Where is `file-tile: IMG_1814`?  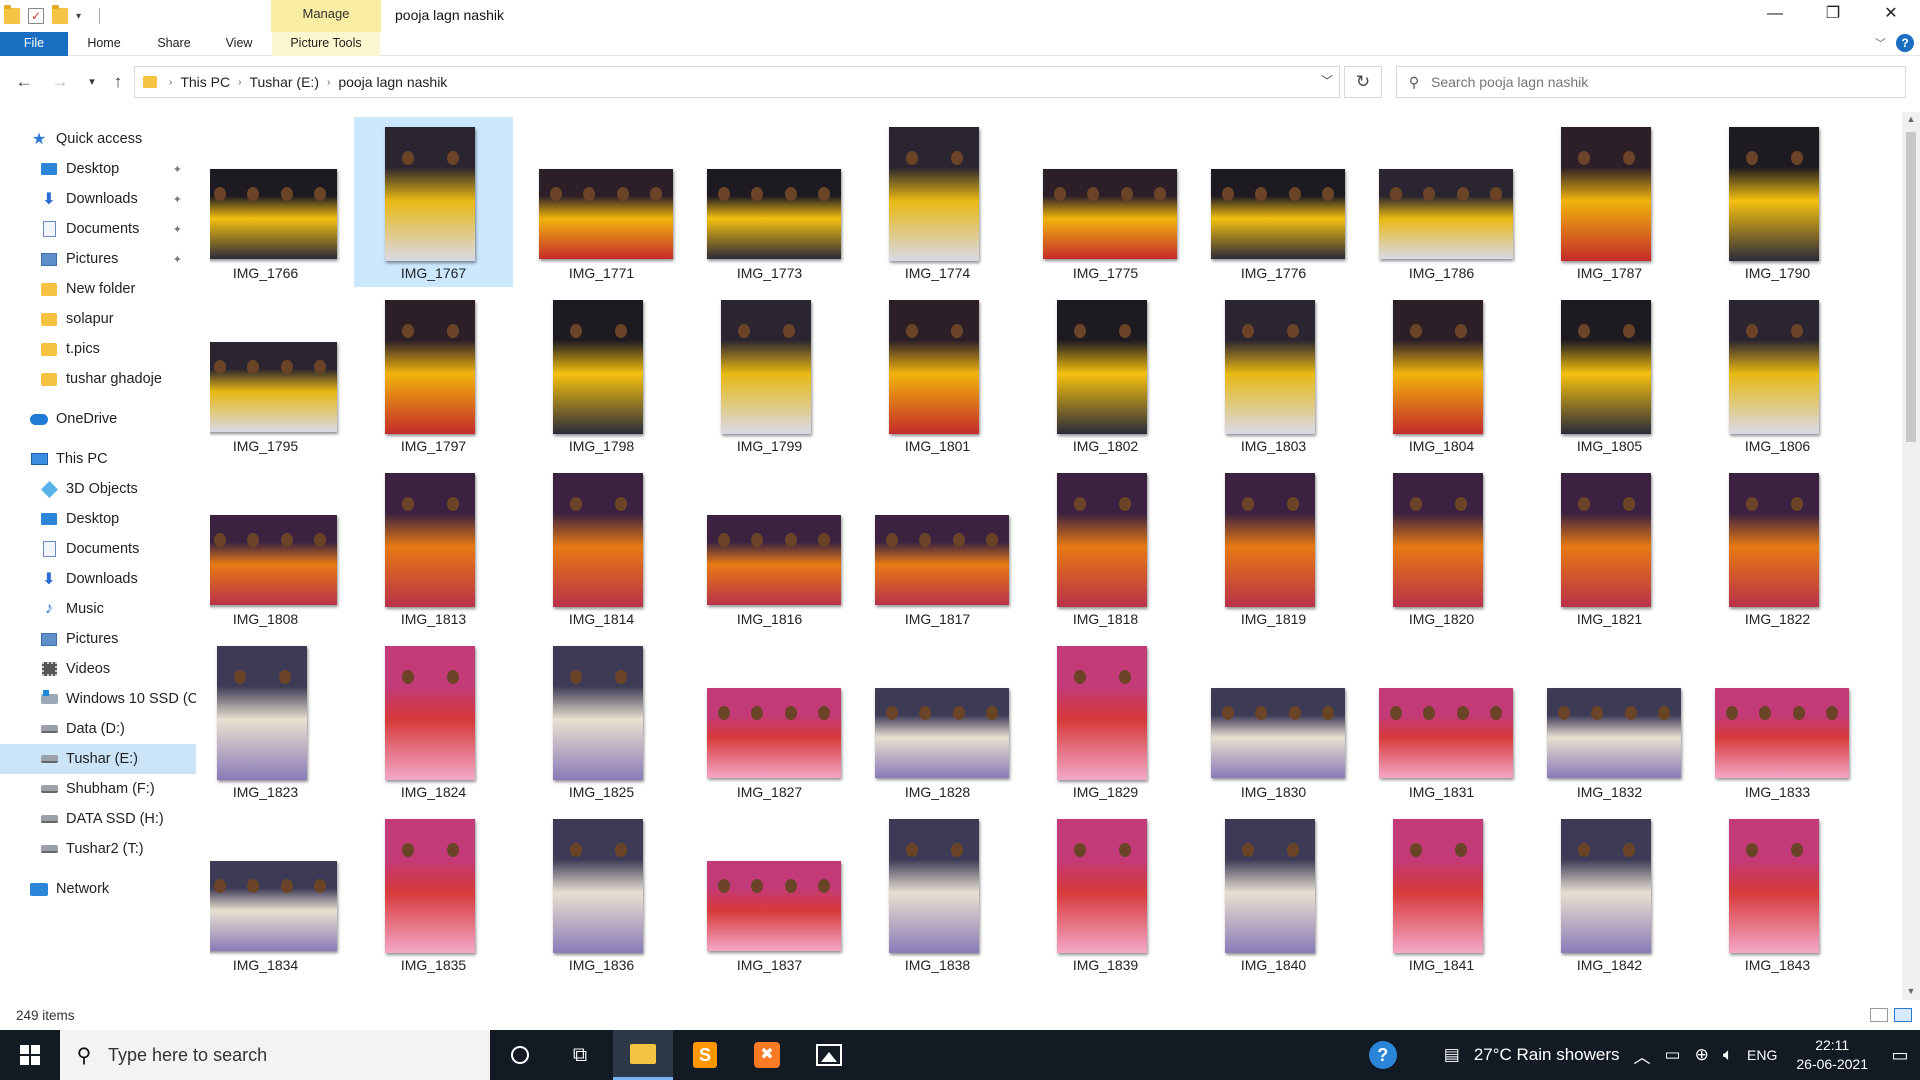 file-tile: IMG_1814 is located at coordinates (601, 548).